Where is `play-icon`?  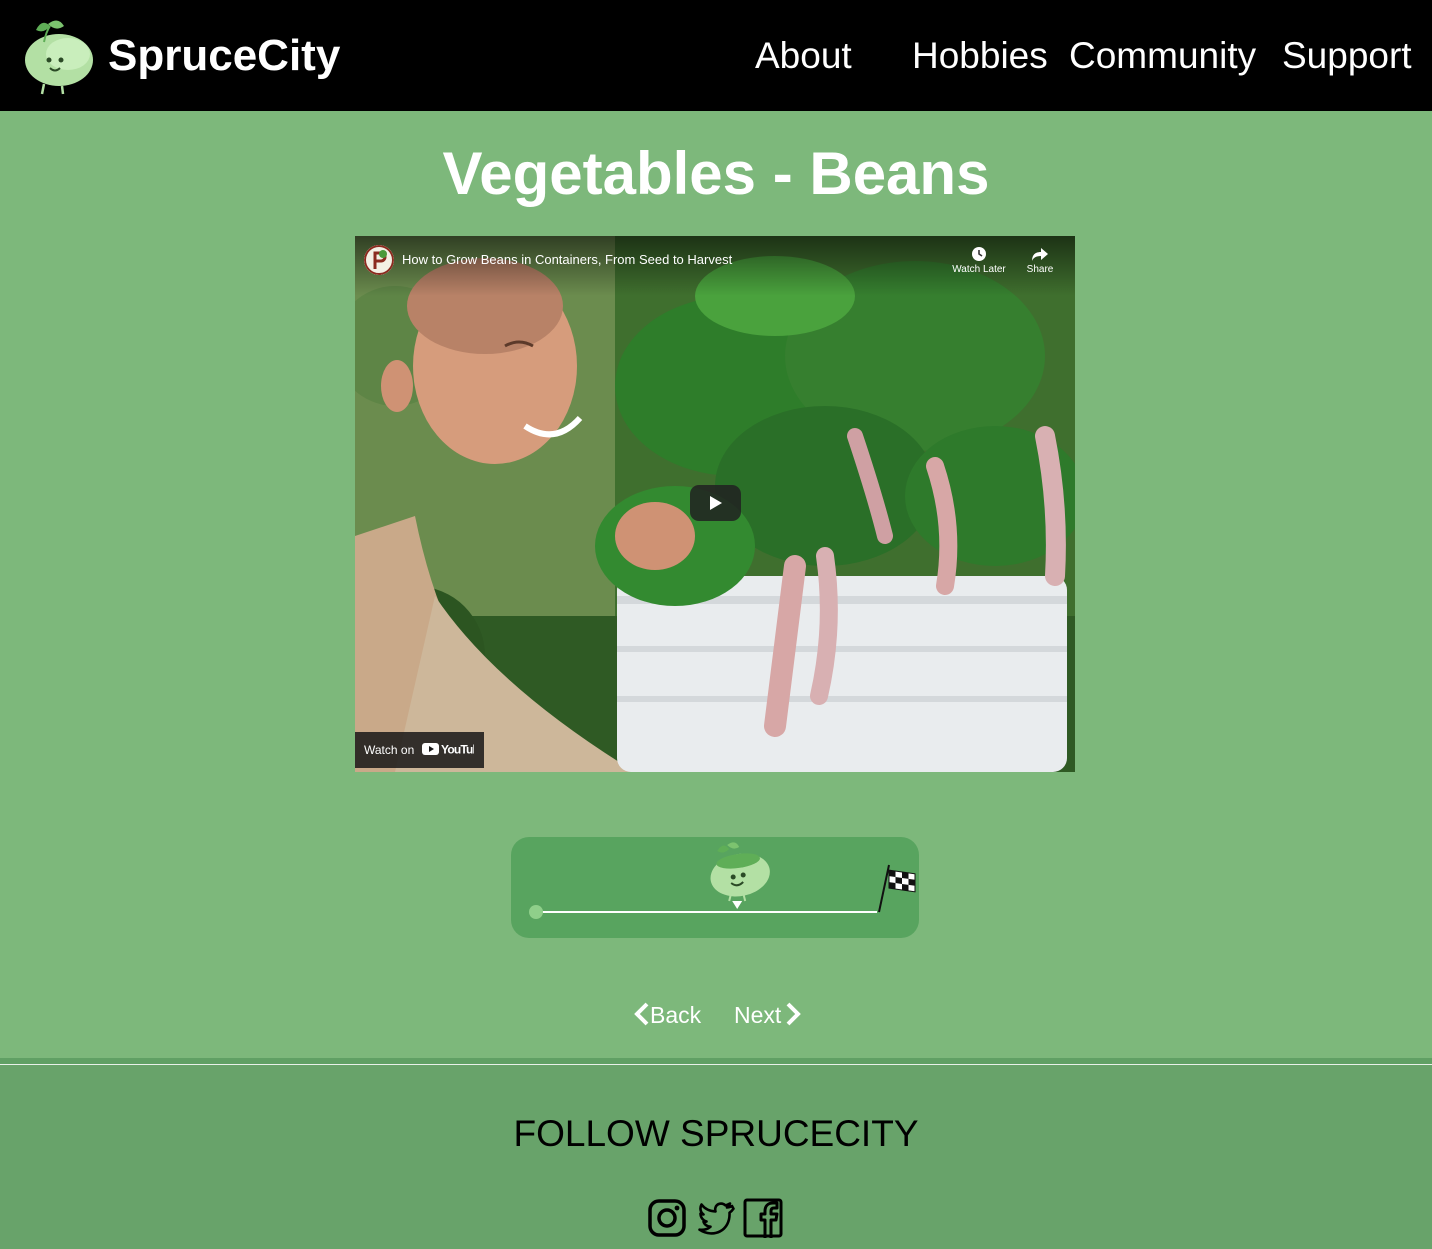
play-icon is located at coordinates (716, 503).